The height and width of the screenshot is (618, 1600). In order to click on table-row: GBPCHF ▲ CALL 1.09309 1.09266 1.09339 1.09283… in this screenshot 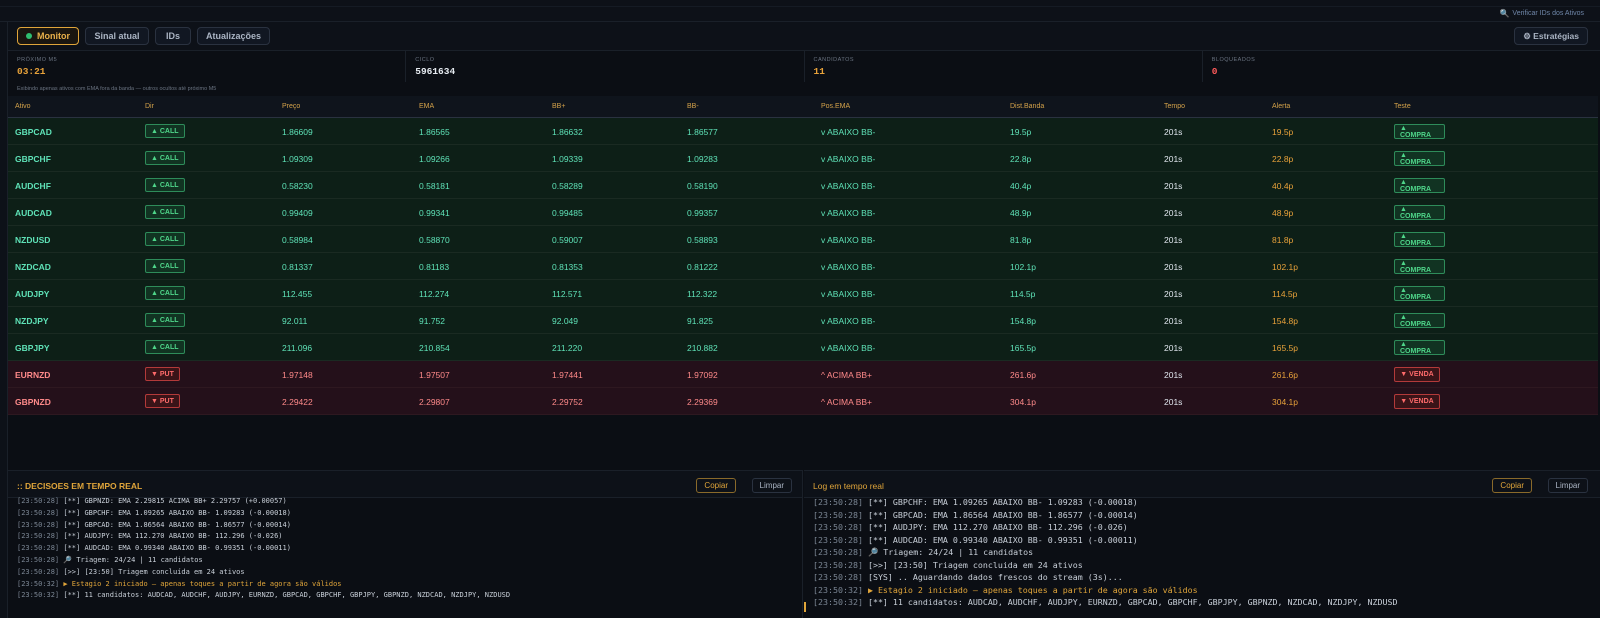, I will do `click(803, 158)`.